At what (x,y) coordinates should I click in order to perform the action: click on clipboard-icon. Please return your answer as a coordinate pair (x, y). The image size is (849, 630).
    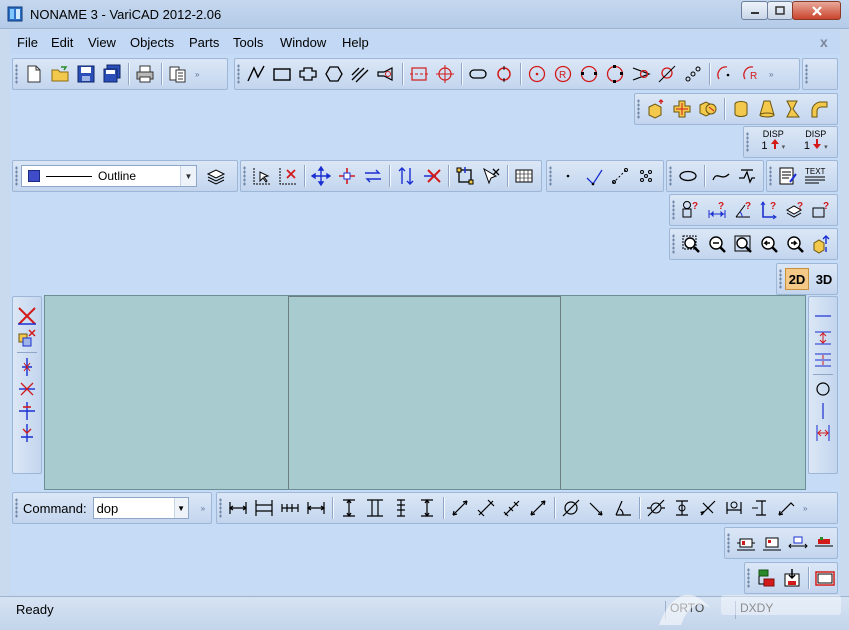
    Looking at the image, I should click on (178, 74).